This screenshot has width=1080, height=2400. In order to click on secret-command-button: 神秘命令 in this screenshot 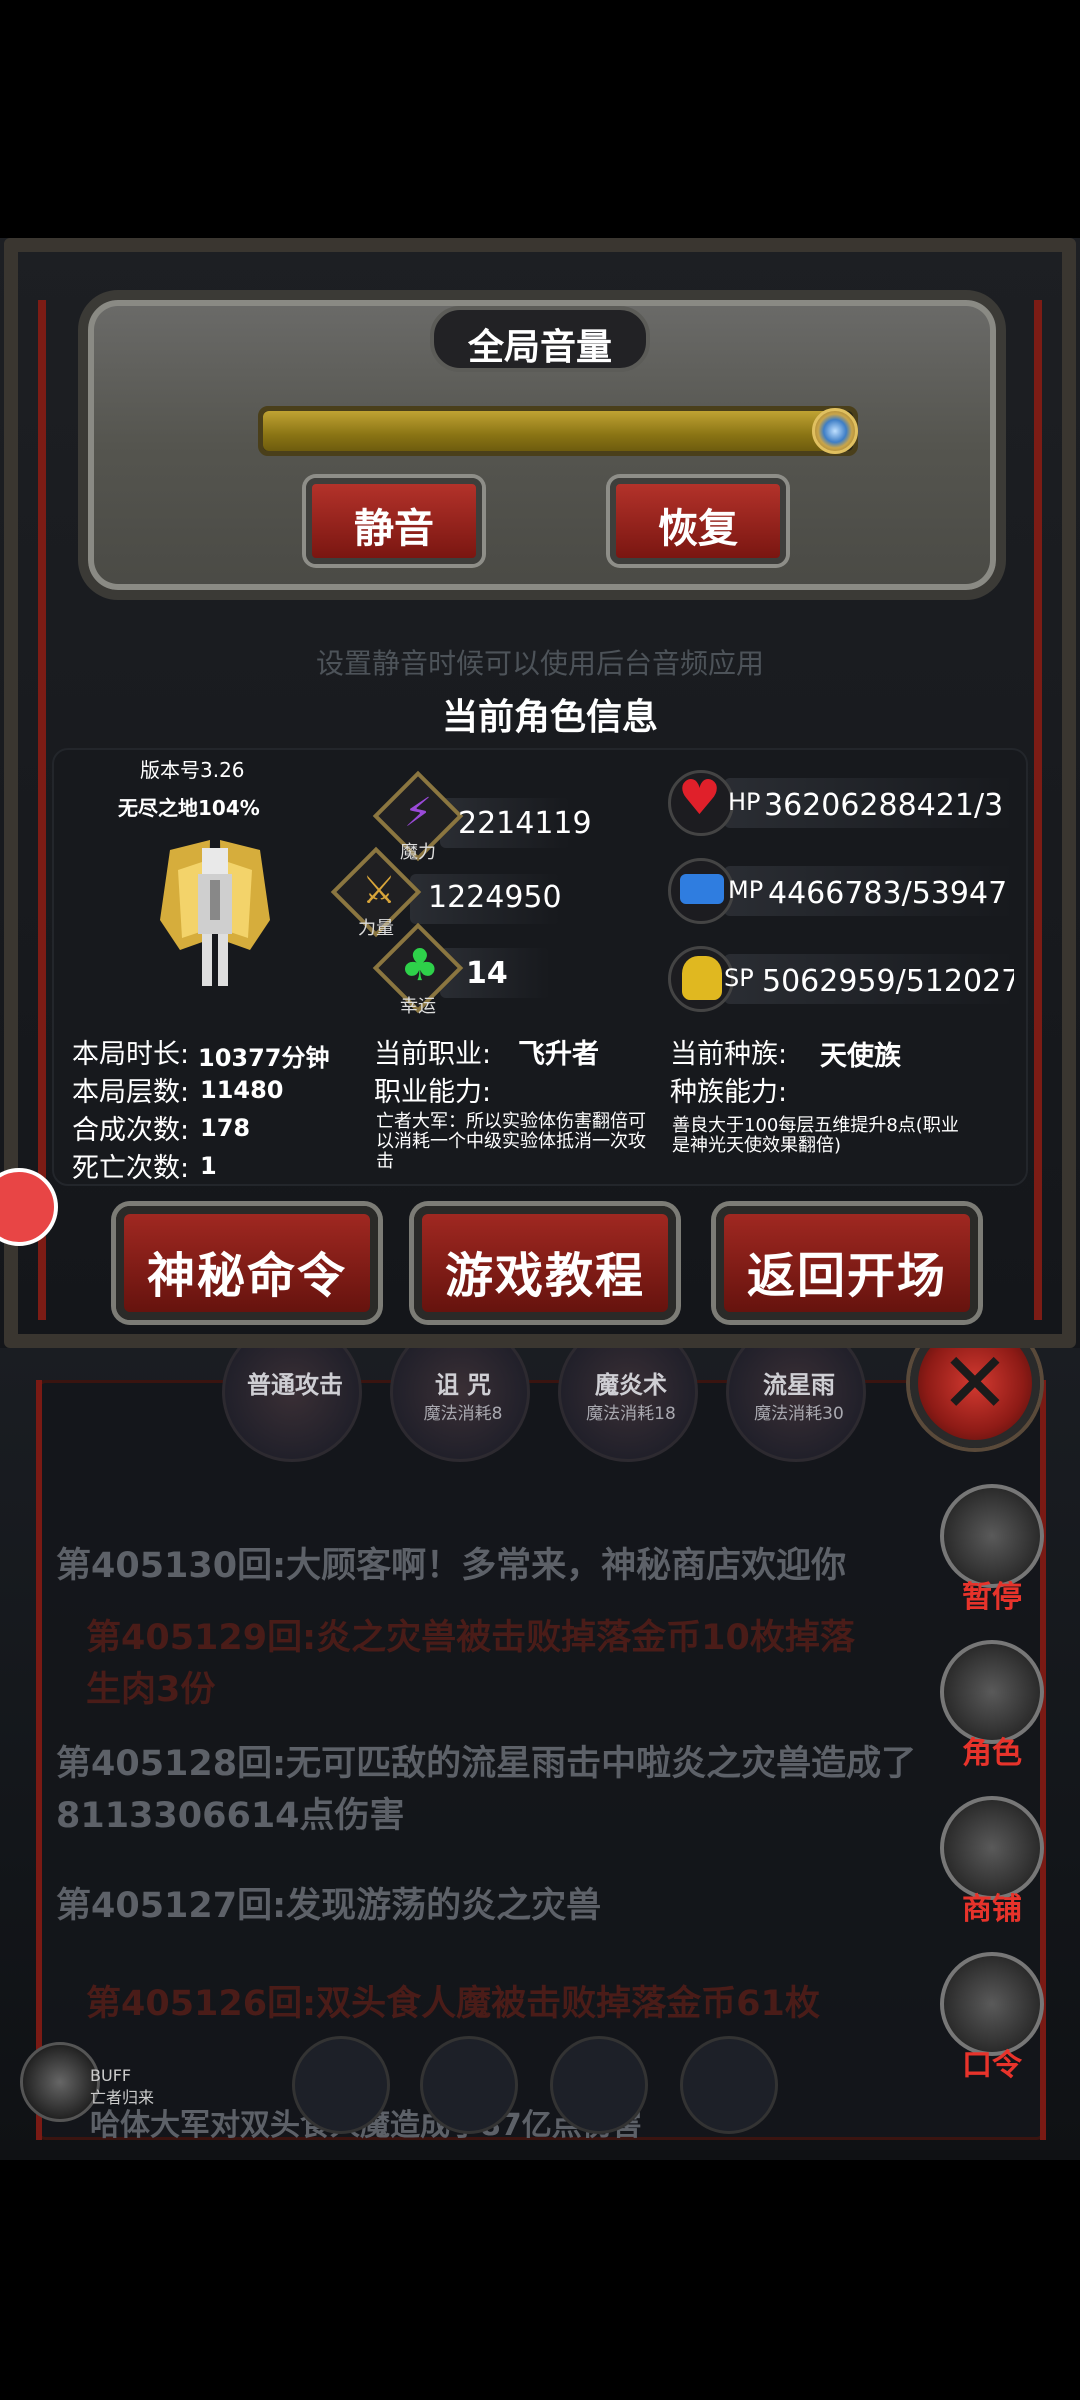, I will do `click(247, 1263)`.